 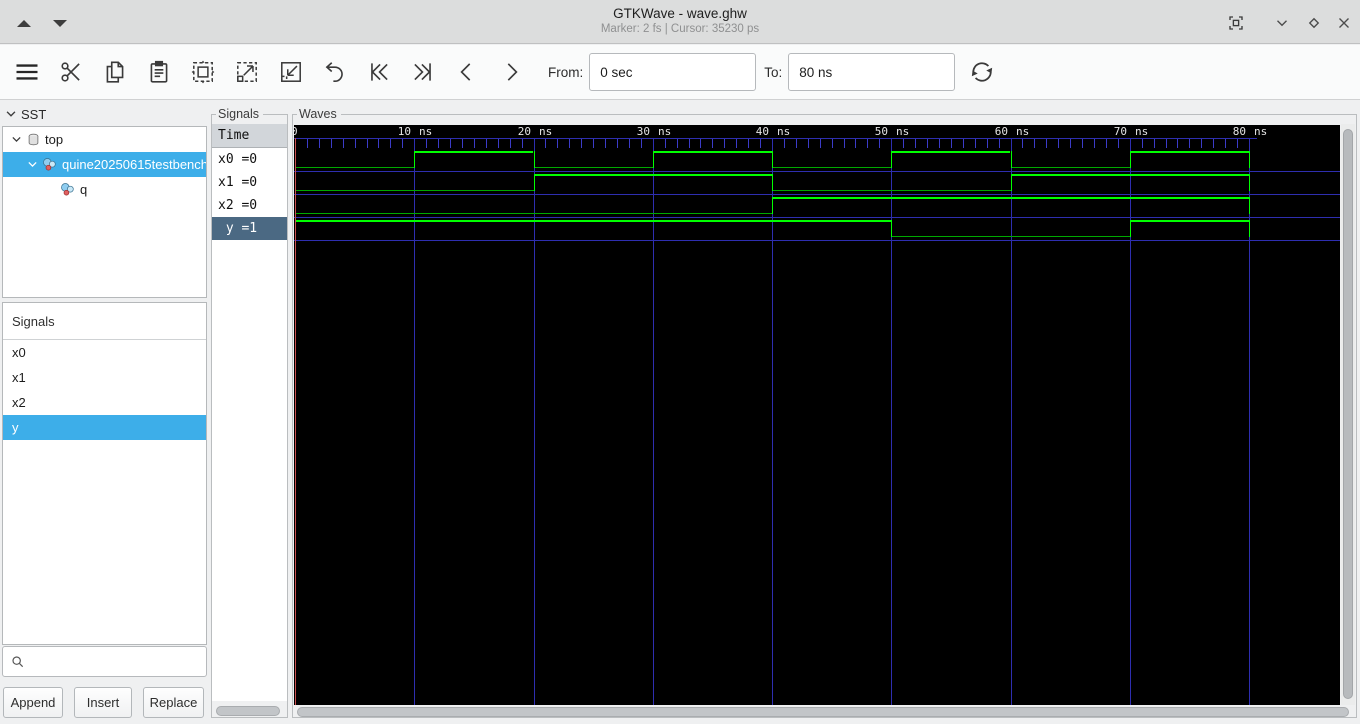 What do you see at coordinates (319, 114) in the screenshot?
I see `waves-frame-label: Waves` at bounding box center [319, 114].